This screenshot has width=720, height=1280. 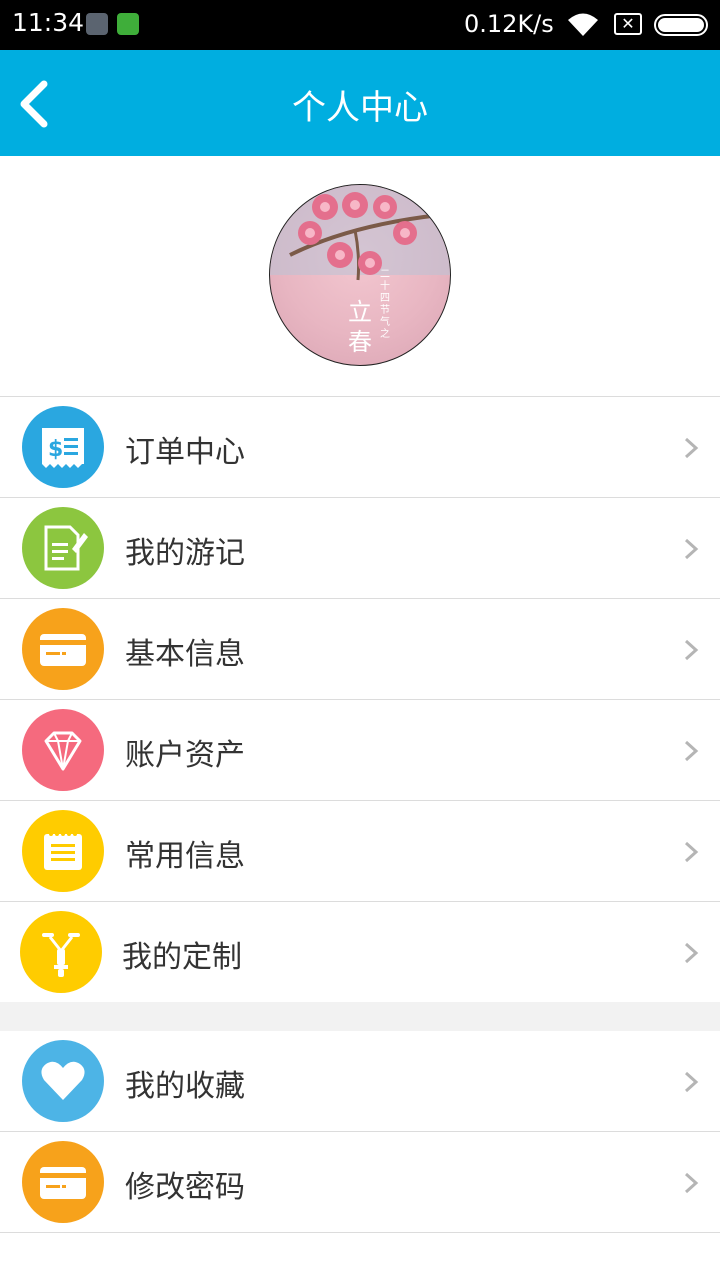 What do you see at coordinates (185, 755) in the screenshot?
I see `menu-item-label: 账户资产` at bounding box center [185, 755].